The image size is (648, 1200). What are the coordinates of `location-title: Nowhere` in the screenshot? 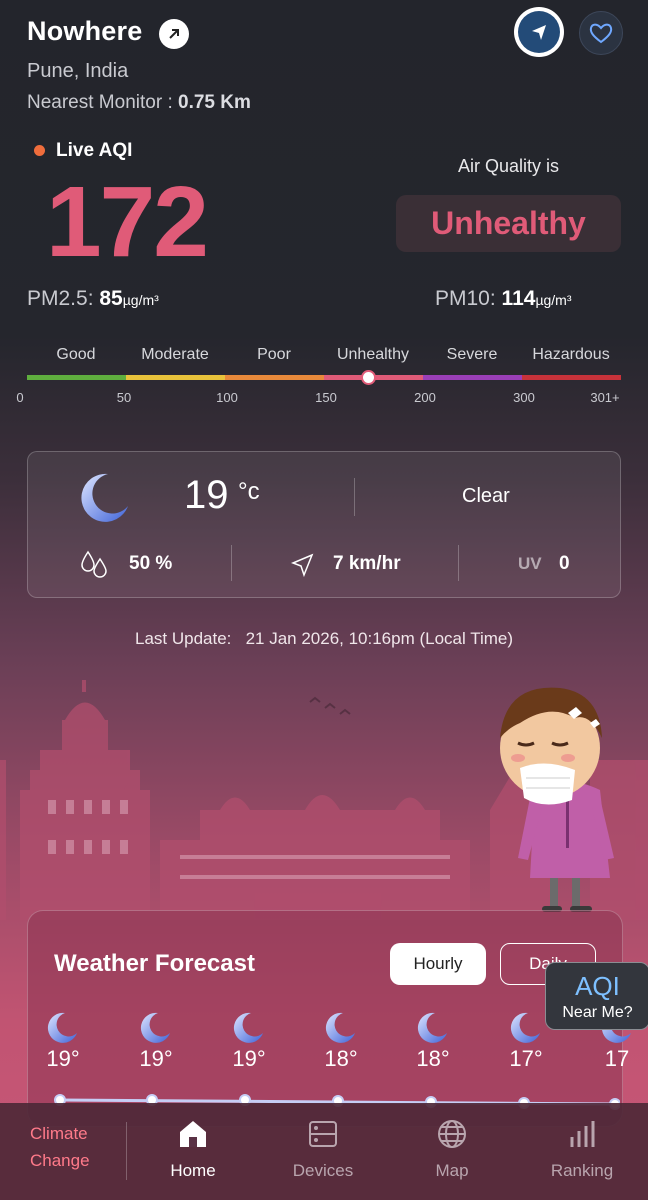 It's located at (84, 31).